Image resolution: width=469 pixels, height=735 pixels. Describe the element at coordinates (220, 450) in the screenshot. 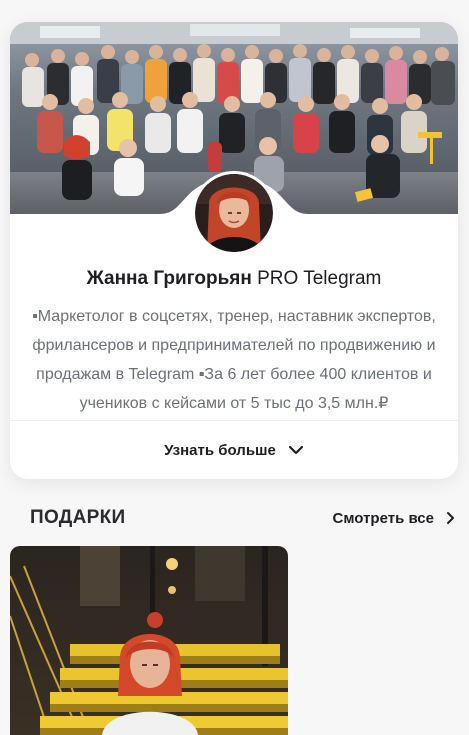

I see `learn-more-label: Узнать больше` at that location.